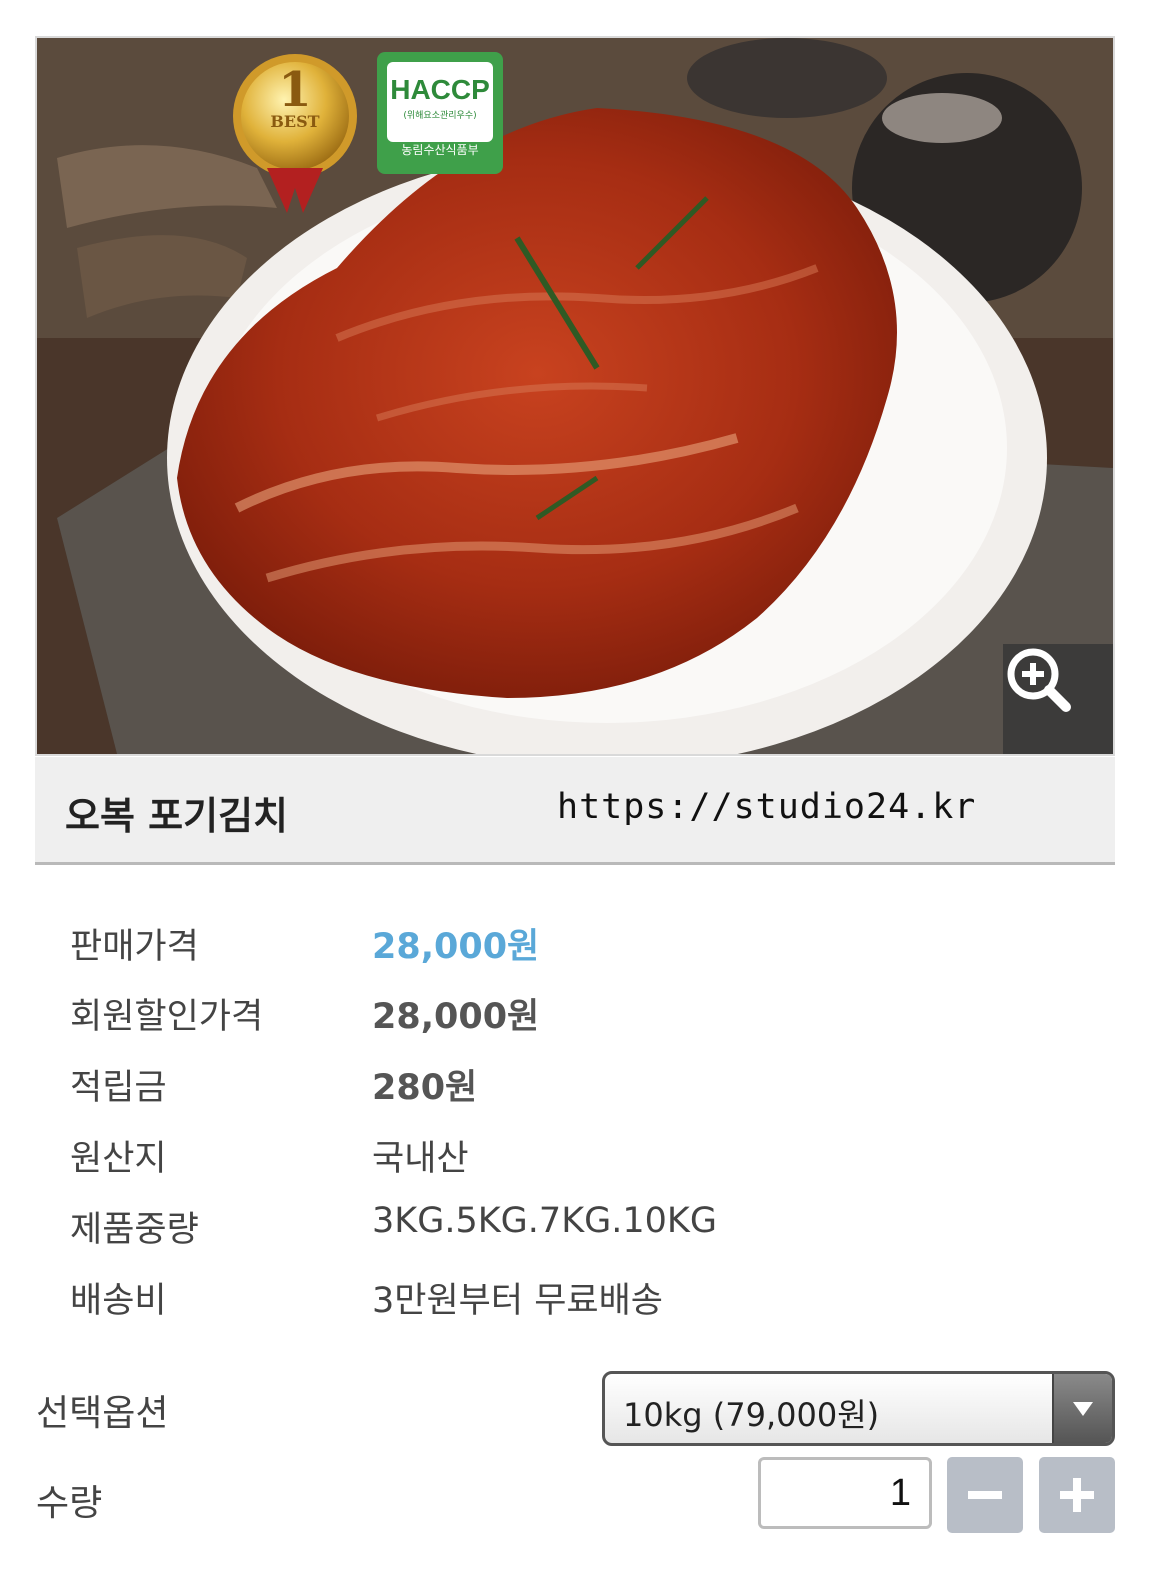  I want to click on zoom-in-icon, so click(1039, 680).